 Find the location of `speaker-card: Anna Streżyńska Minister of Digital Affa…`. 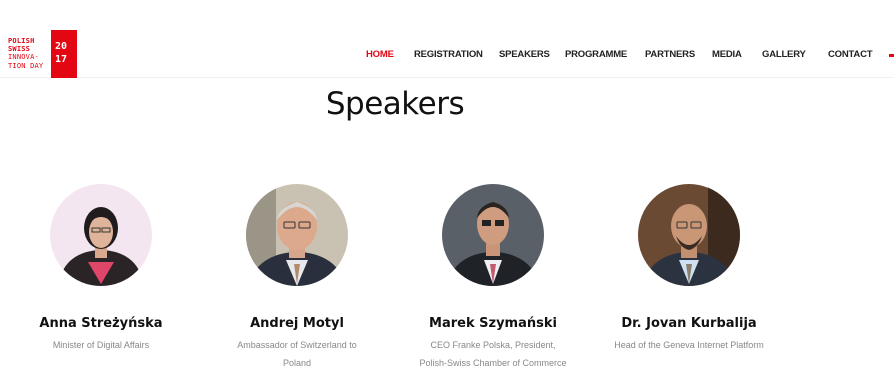

speaker-card: Anna Streżyńska Minister of Digital Affa… is located at coordinates (101, 269).